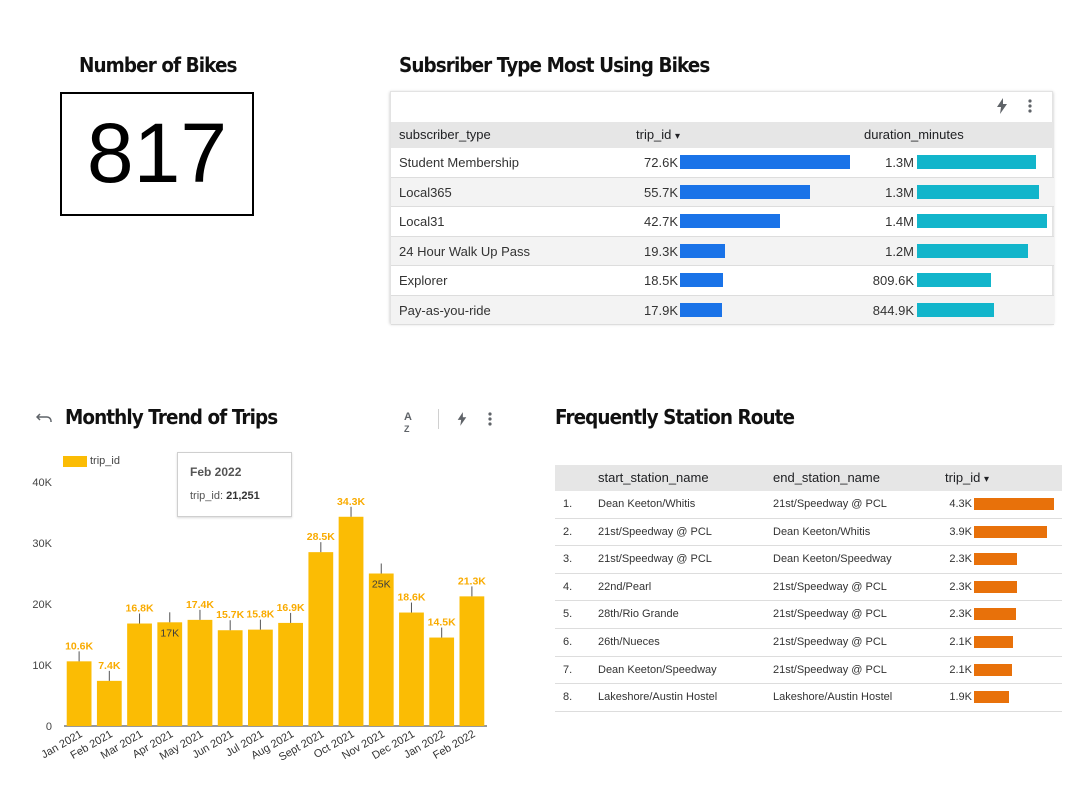 The width and height of the screenshot is (1075, 787). I want to click on route-trip-count-cell: 1.9K, so click(960, 697).